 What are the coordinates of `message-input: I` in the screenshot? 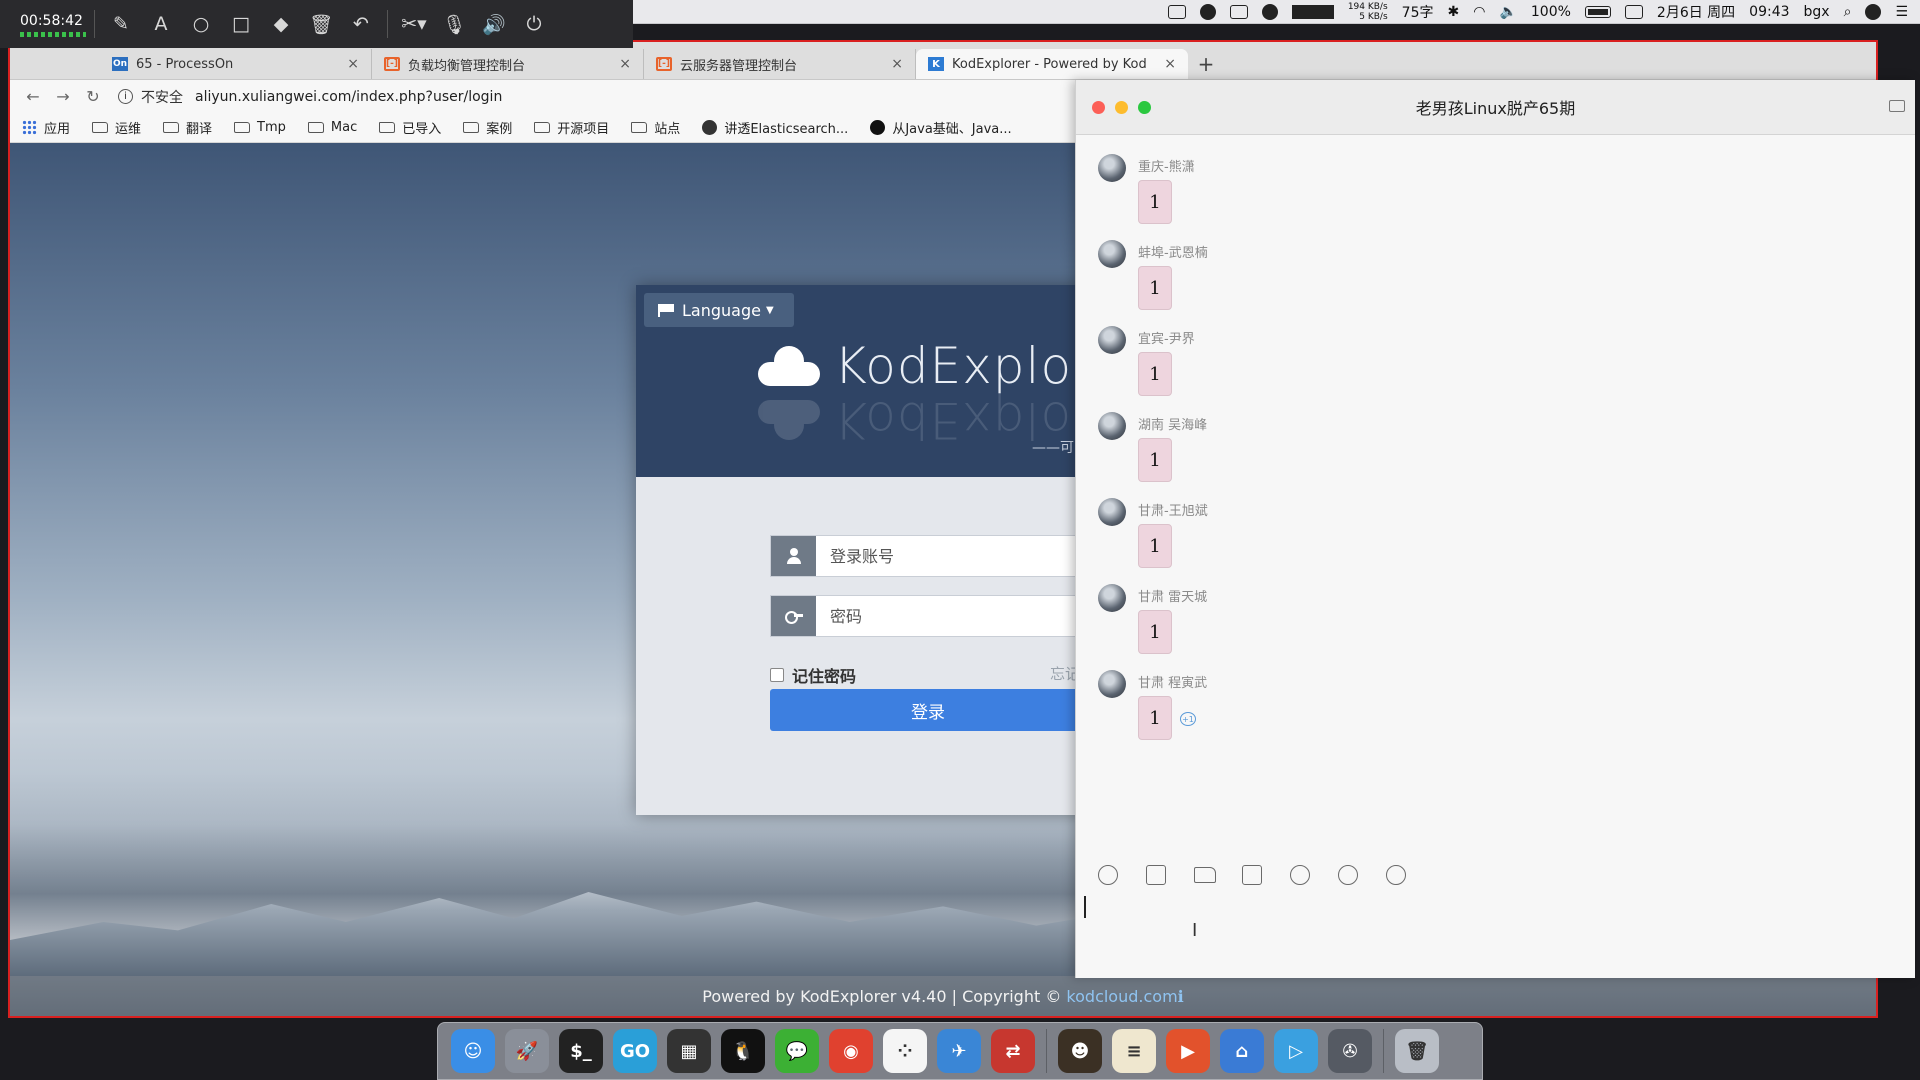 It's located at (1494, 932).